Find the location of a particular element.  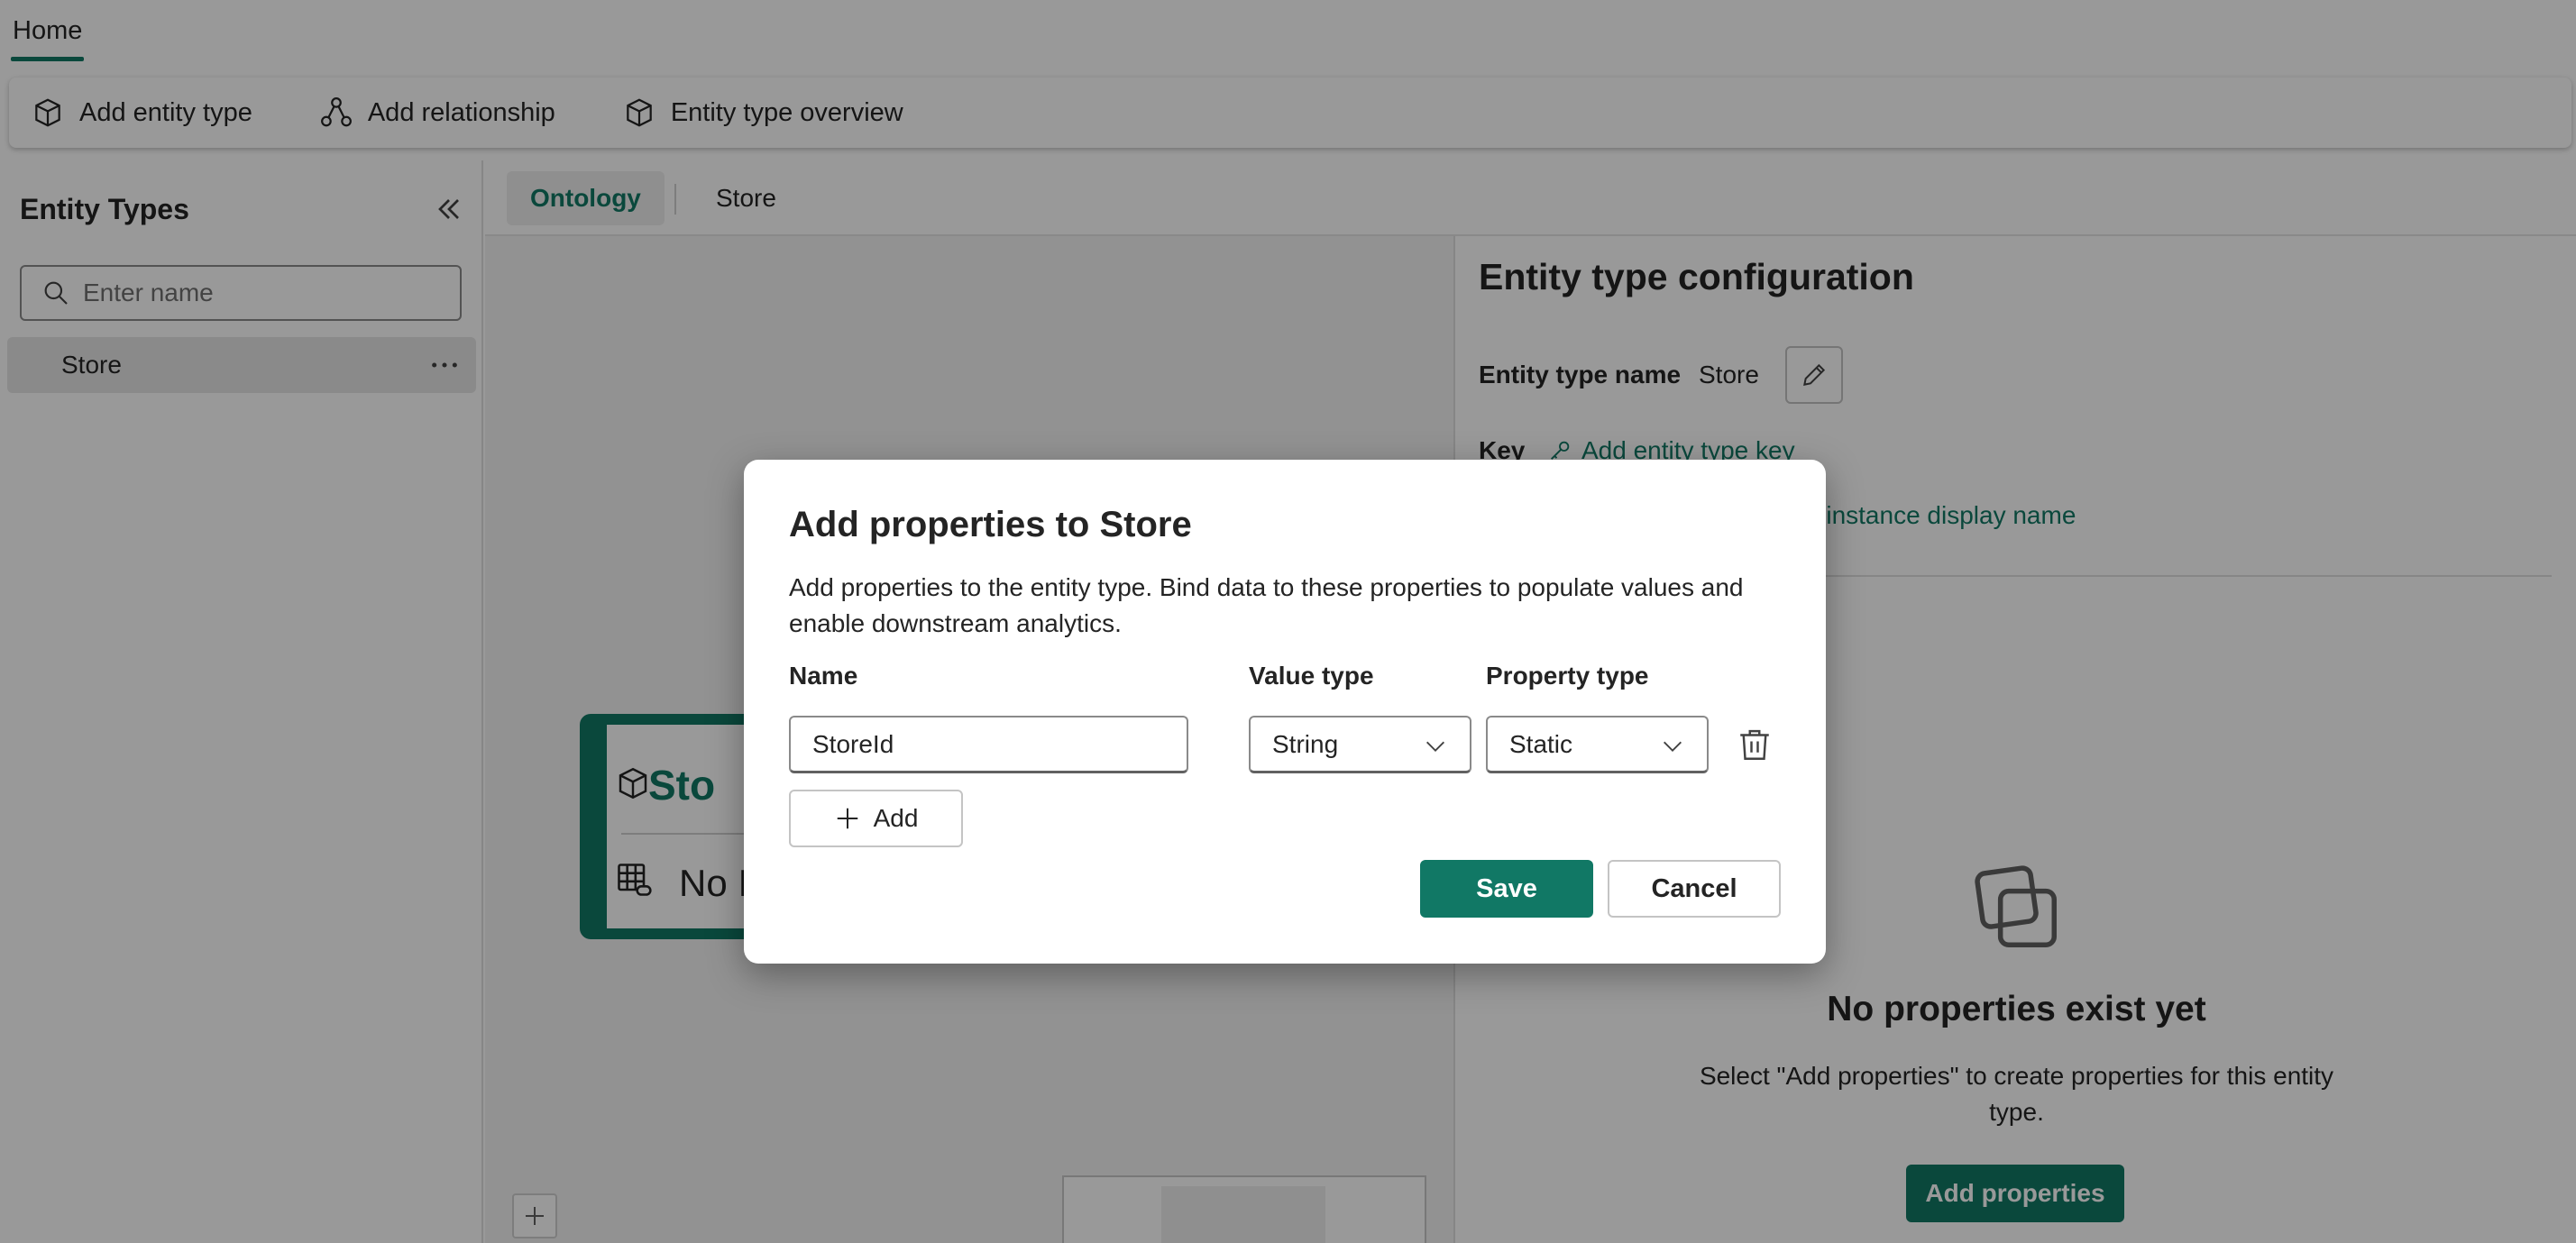

cancel-button: Cancel is located at coordinates (1694, 889).